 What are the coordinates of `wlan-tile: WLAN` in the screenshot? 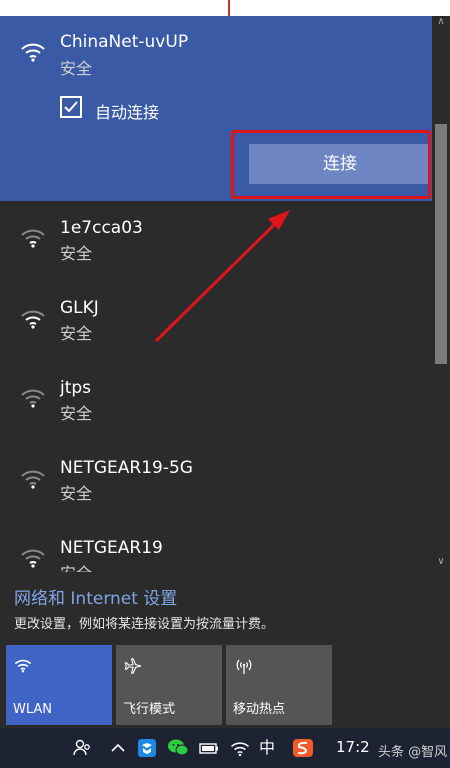 It's located at (59, 685).